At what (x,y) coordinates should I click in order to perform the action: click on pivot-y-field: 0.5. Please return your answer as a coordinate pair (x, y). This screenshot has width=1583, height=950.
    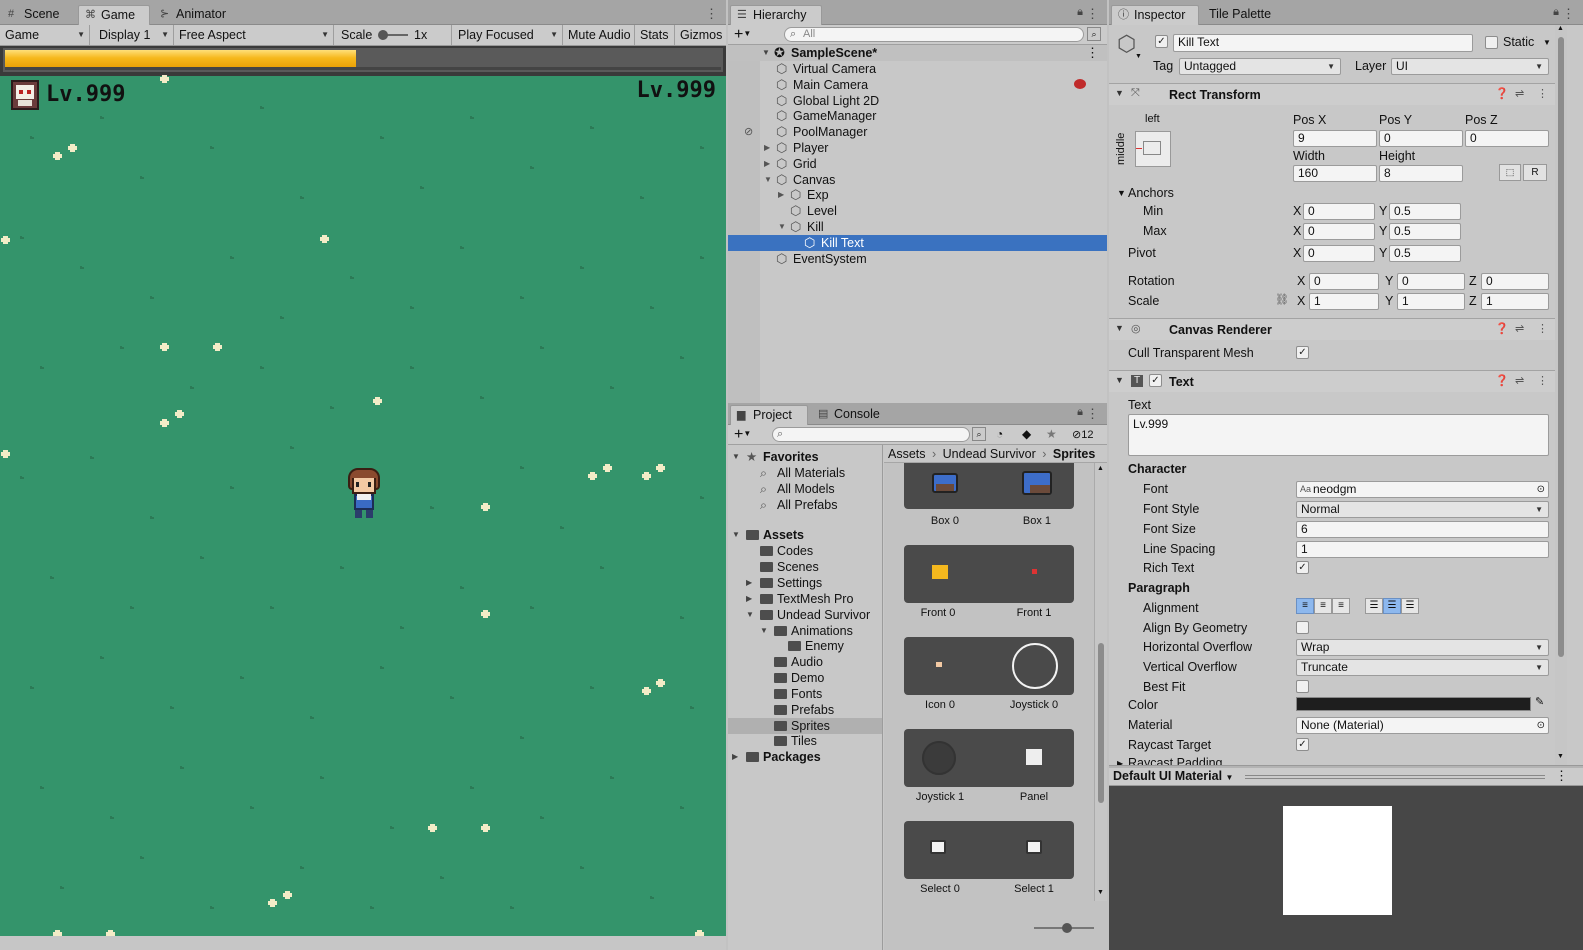
    Looking at the image, I should click on (1425, 253).